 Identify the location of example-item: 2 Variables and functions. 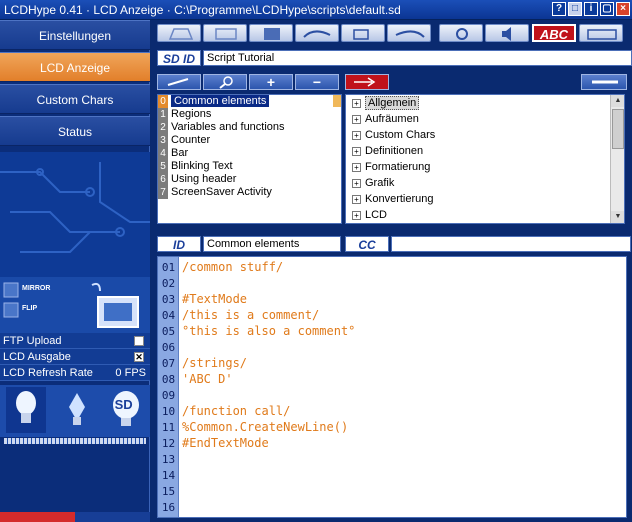
(249, 127).